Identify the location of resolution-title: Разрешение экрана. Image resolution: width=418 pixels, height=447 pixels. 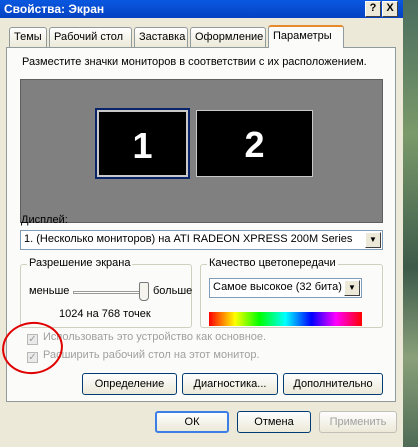
(80, 263).